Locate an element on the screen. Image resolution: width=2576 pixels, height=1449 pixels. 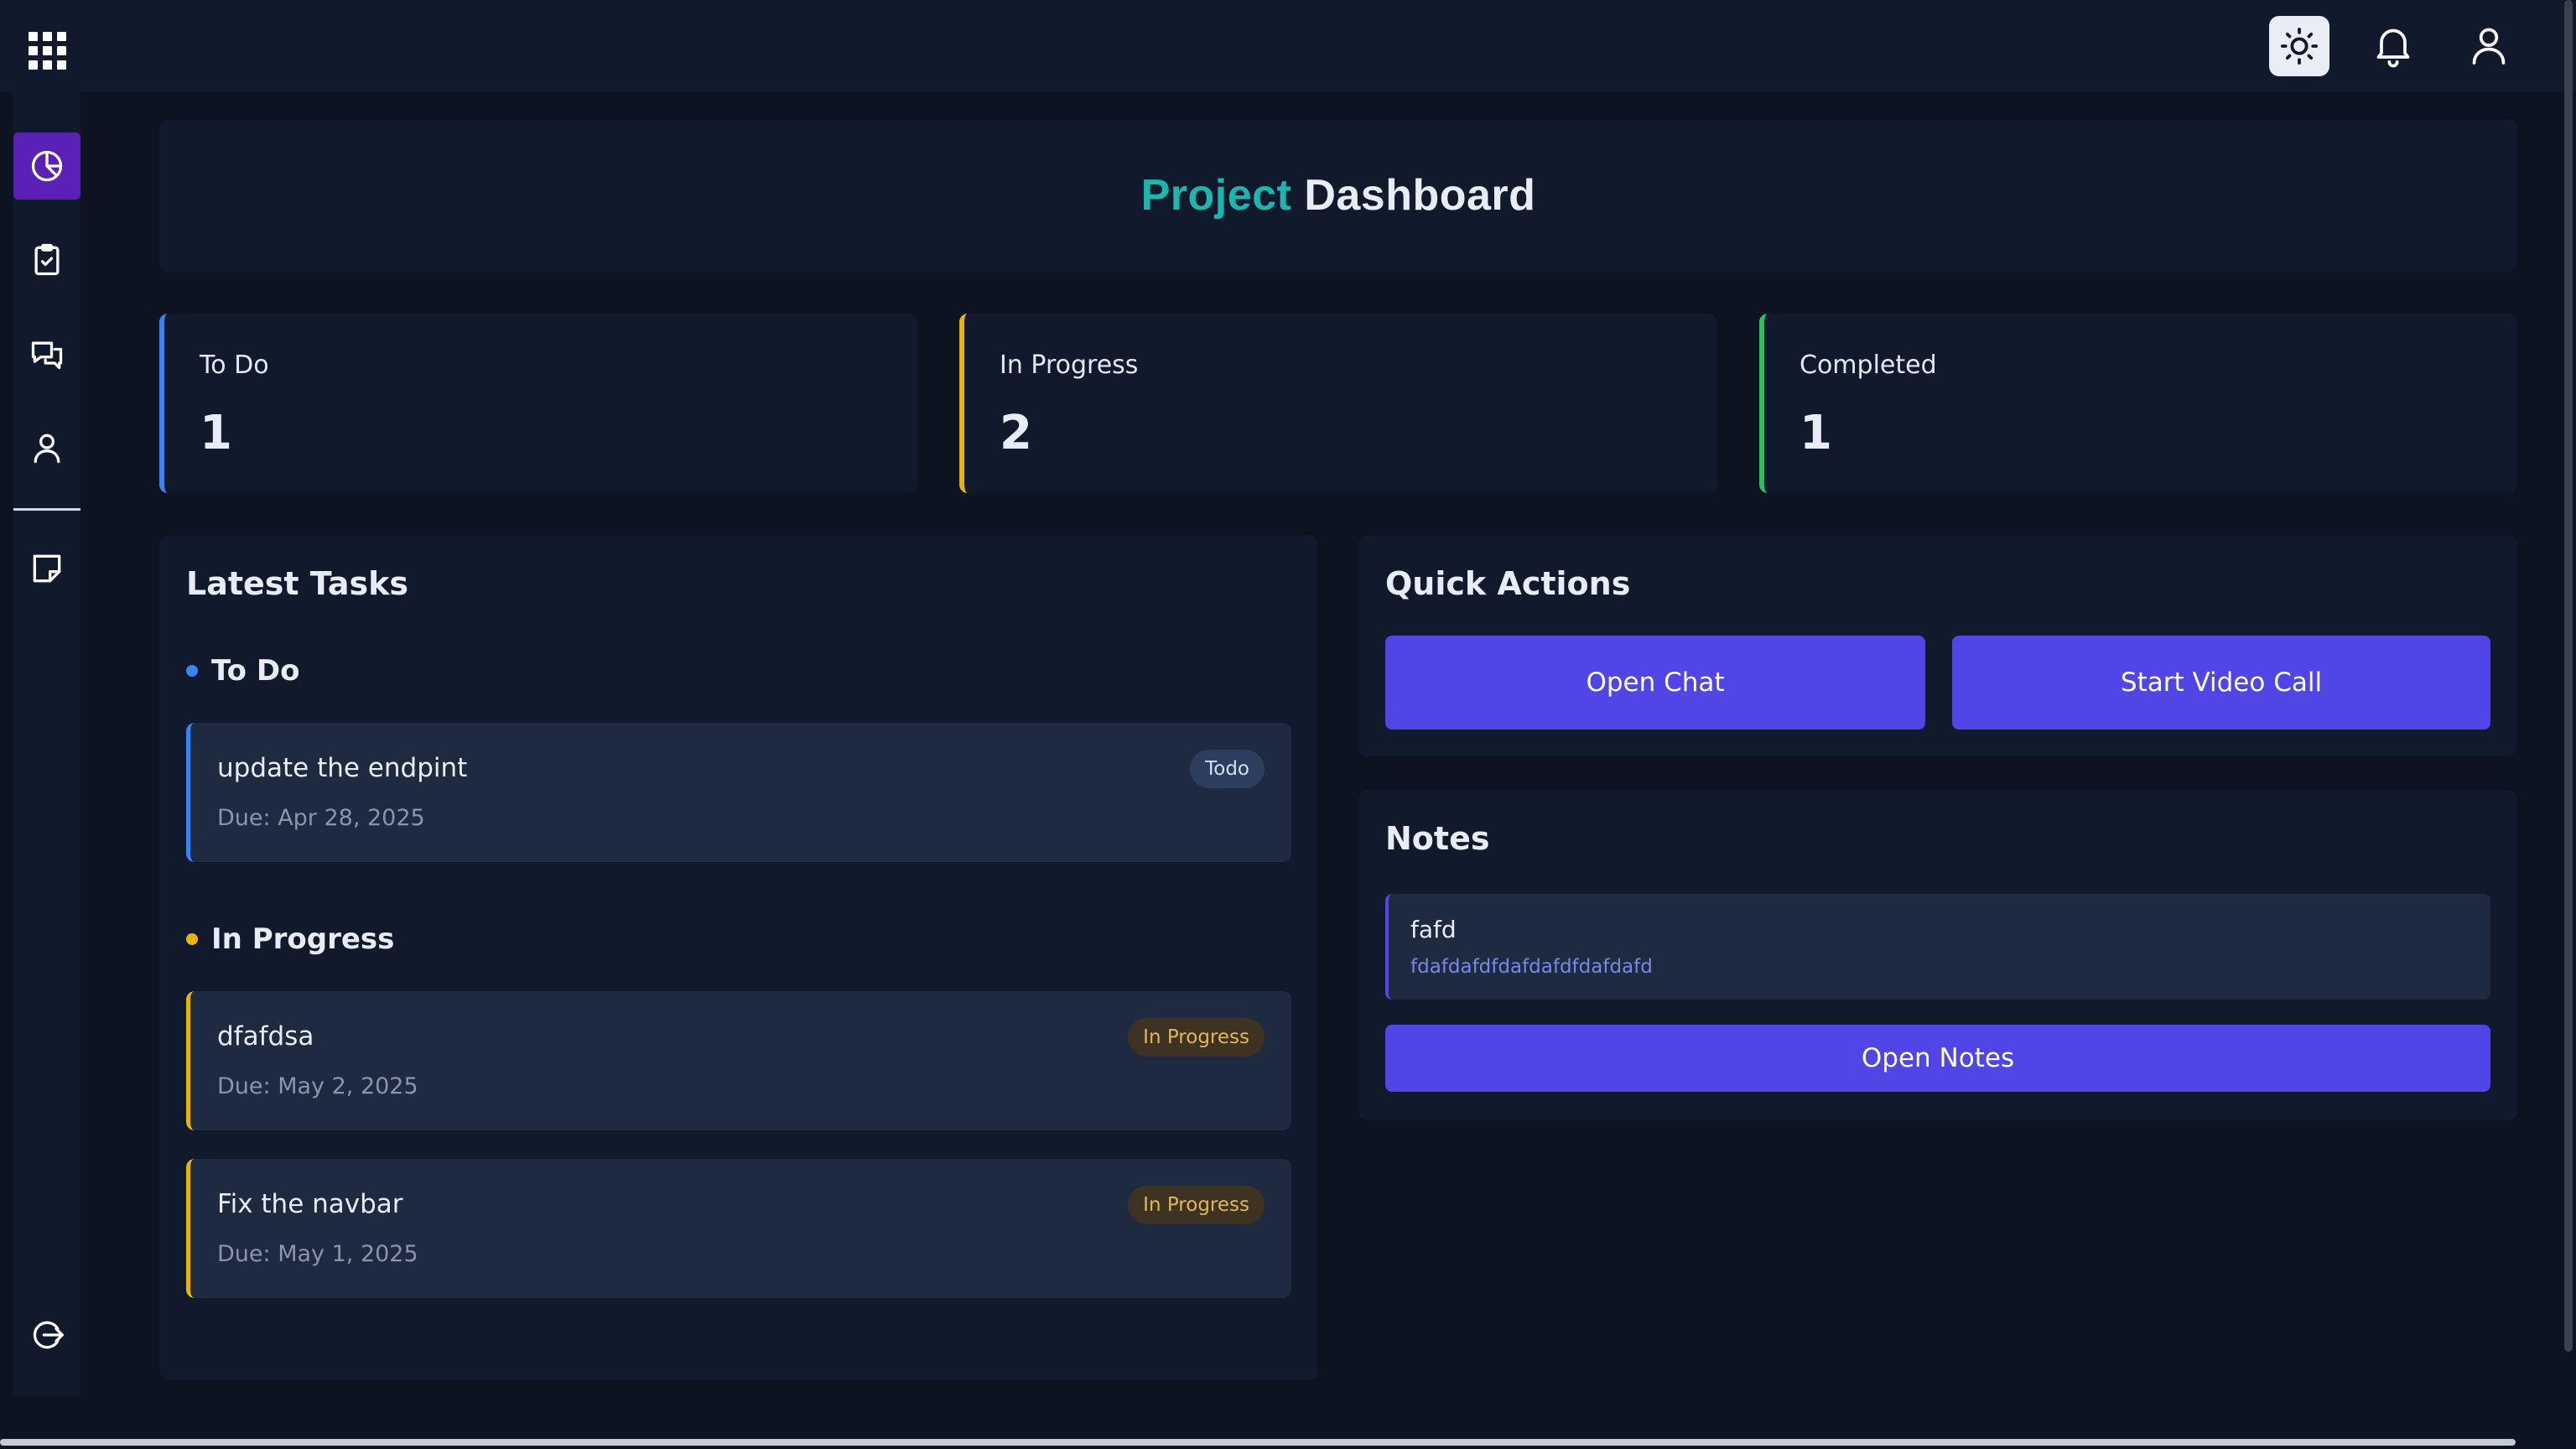
task-due-date: Due: May 1, 2025 is located at coordinates (317, 1254).